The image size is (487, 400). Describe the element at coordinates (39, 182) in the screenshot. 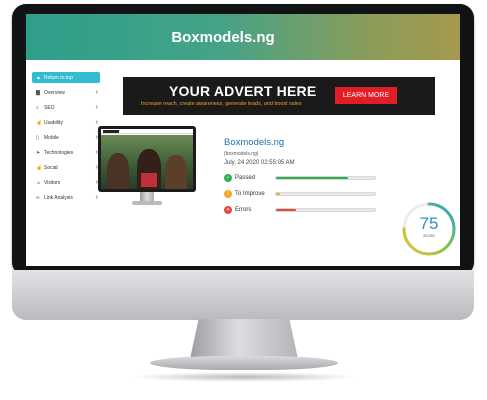

I see `users-icon: ☺` at that location.